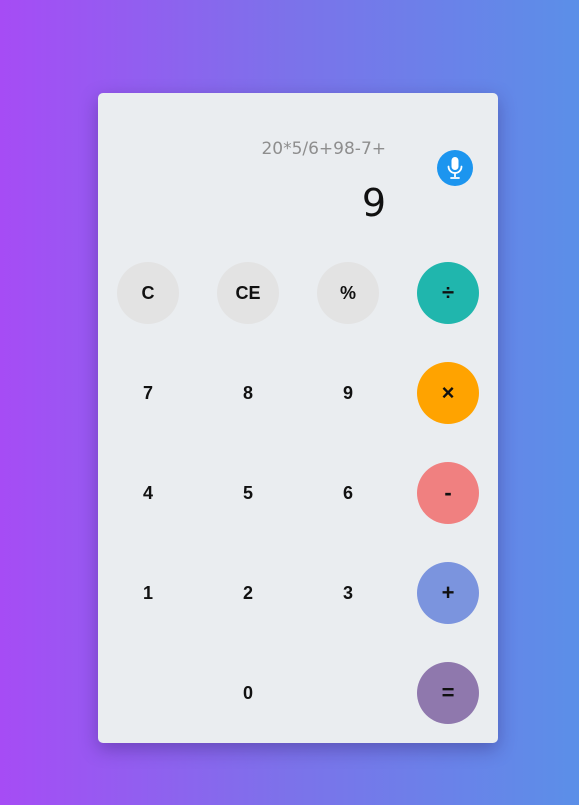 Image resolution: width=579 pixels, height=805 pixels. I want to click on plus-button: +, so click(448, 593).